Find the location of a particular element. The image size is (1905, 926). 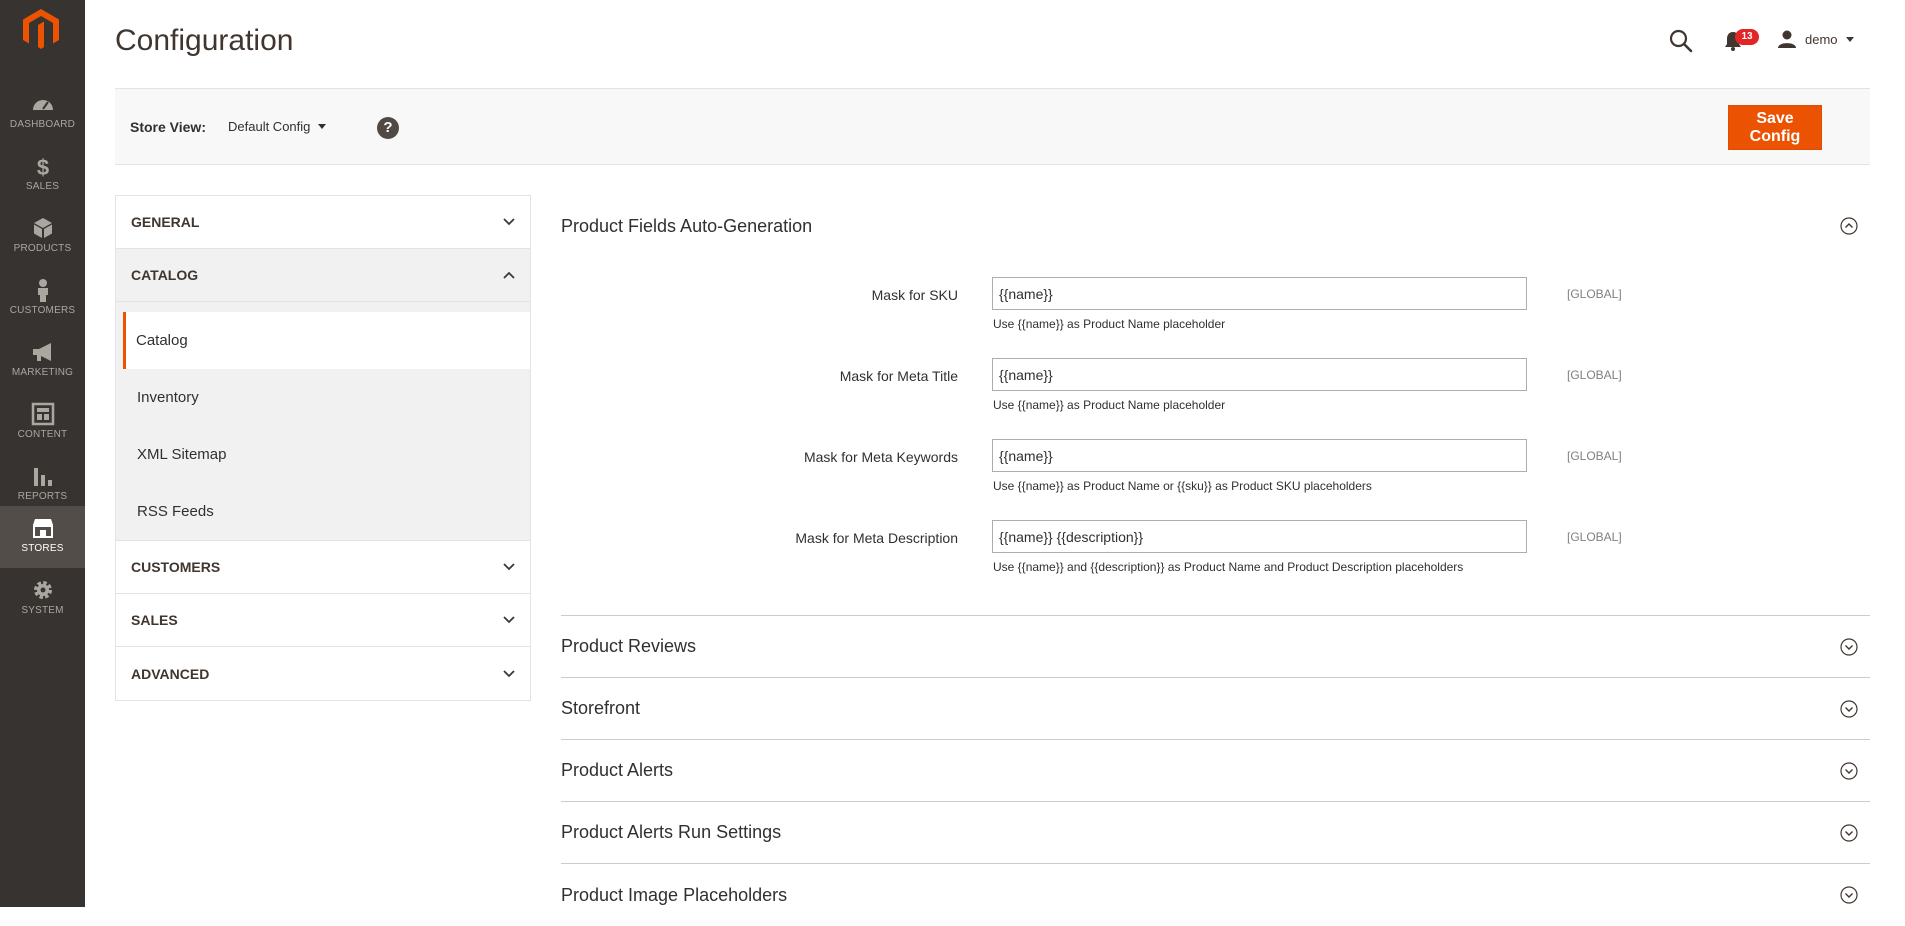

store-view-label: Store View: is located at coordinates (168, 127).